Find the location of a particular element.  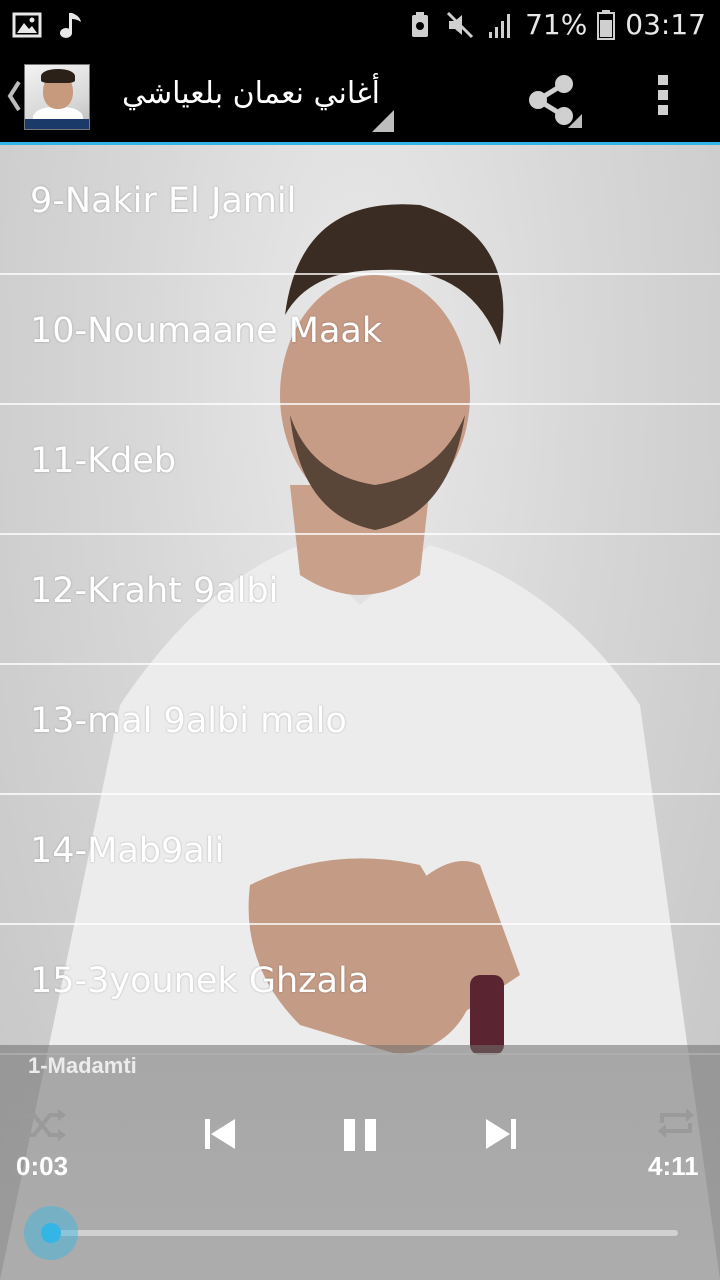

total-duration: 4:11 is located at coordinates (673, 1166).